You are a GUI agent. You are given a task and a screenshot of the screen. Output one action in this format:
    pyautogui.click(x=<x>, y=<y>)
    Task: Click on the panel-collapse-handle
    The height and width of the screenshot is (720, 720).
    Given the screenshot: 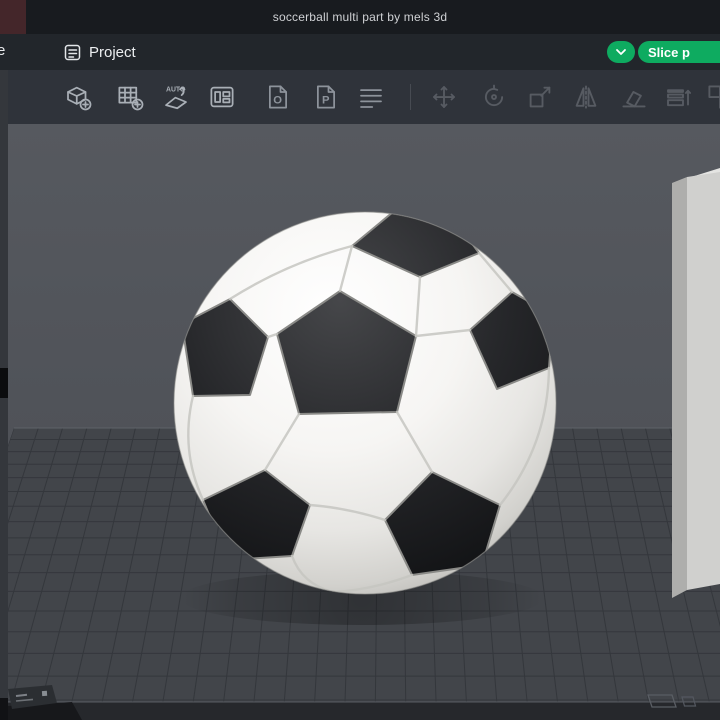 What is the action you would take?
    pyautogui.click(x=4, y=383)
    